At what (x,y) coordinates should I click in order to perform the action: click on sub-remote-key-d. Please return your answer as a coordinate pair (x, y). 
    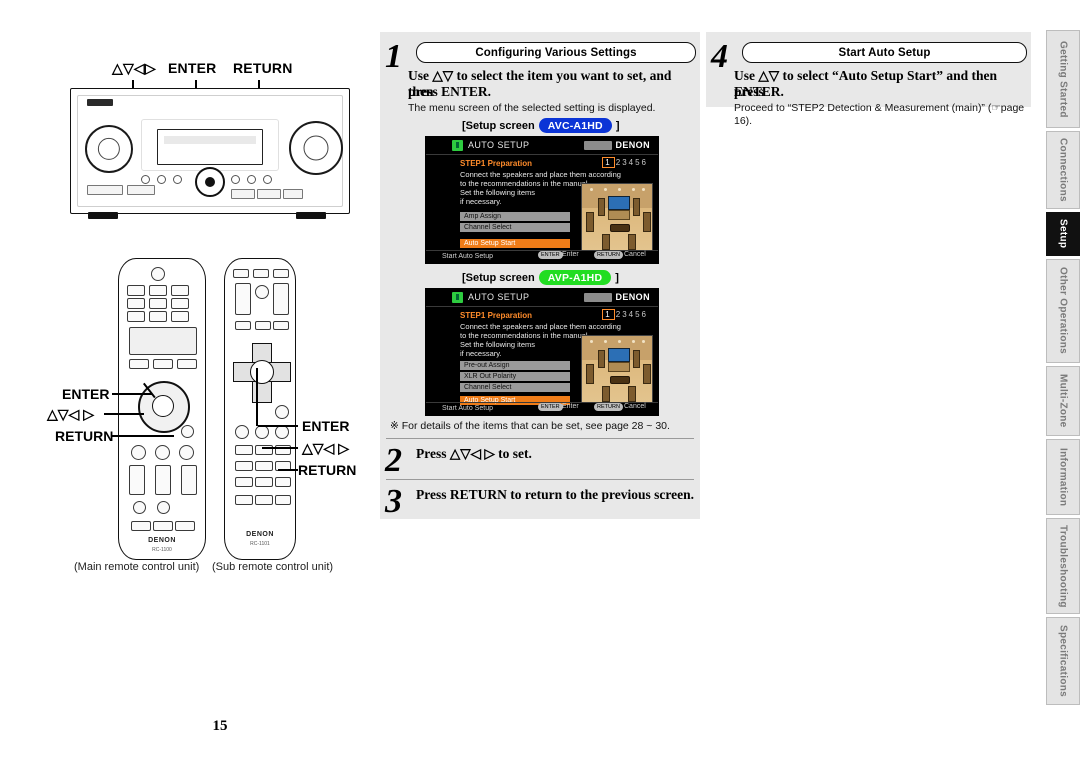
    Looking at the image, I should click on (243, 325).